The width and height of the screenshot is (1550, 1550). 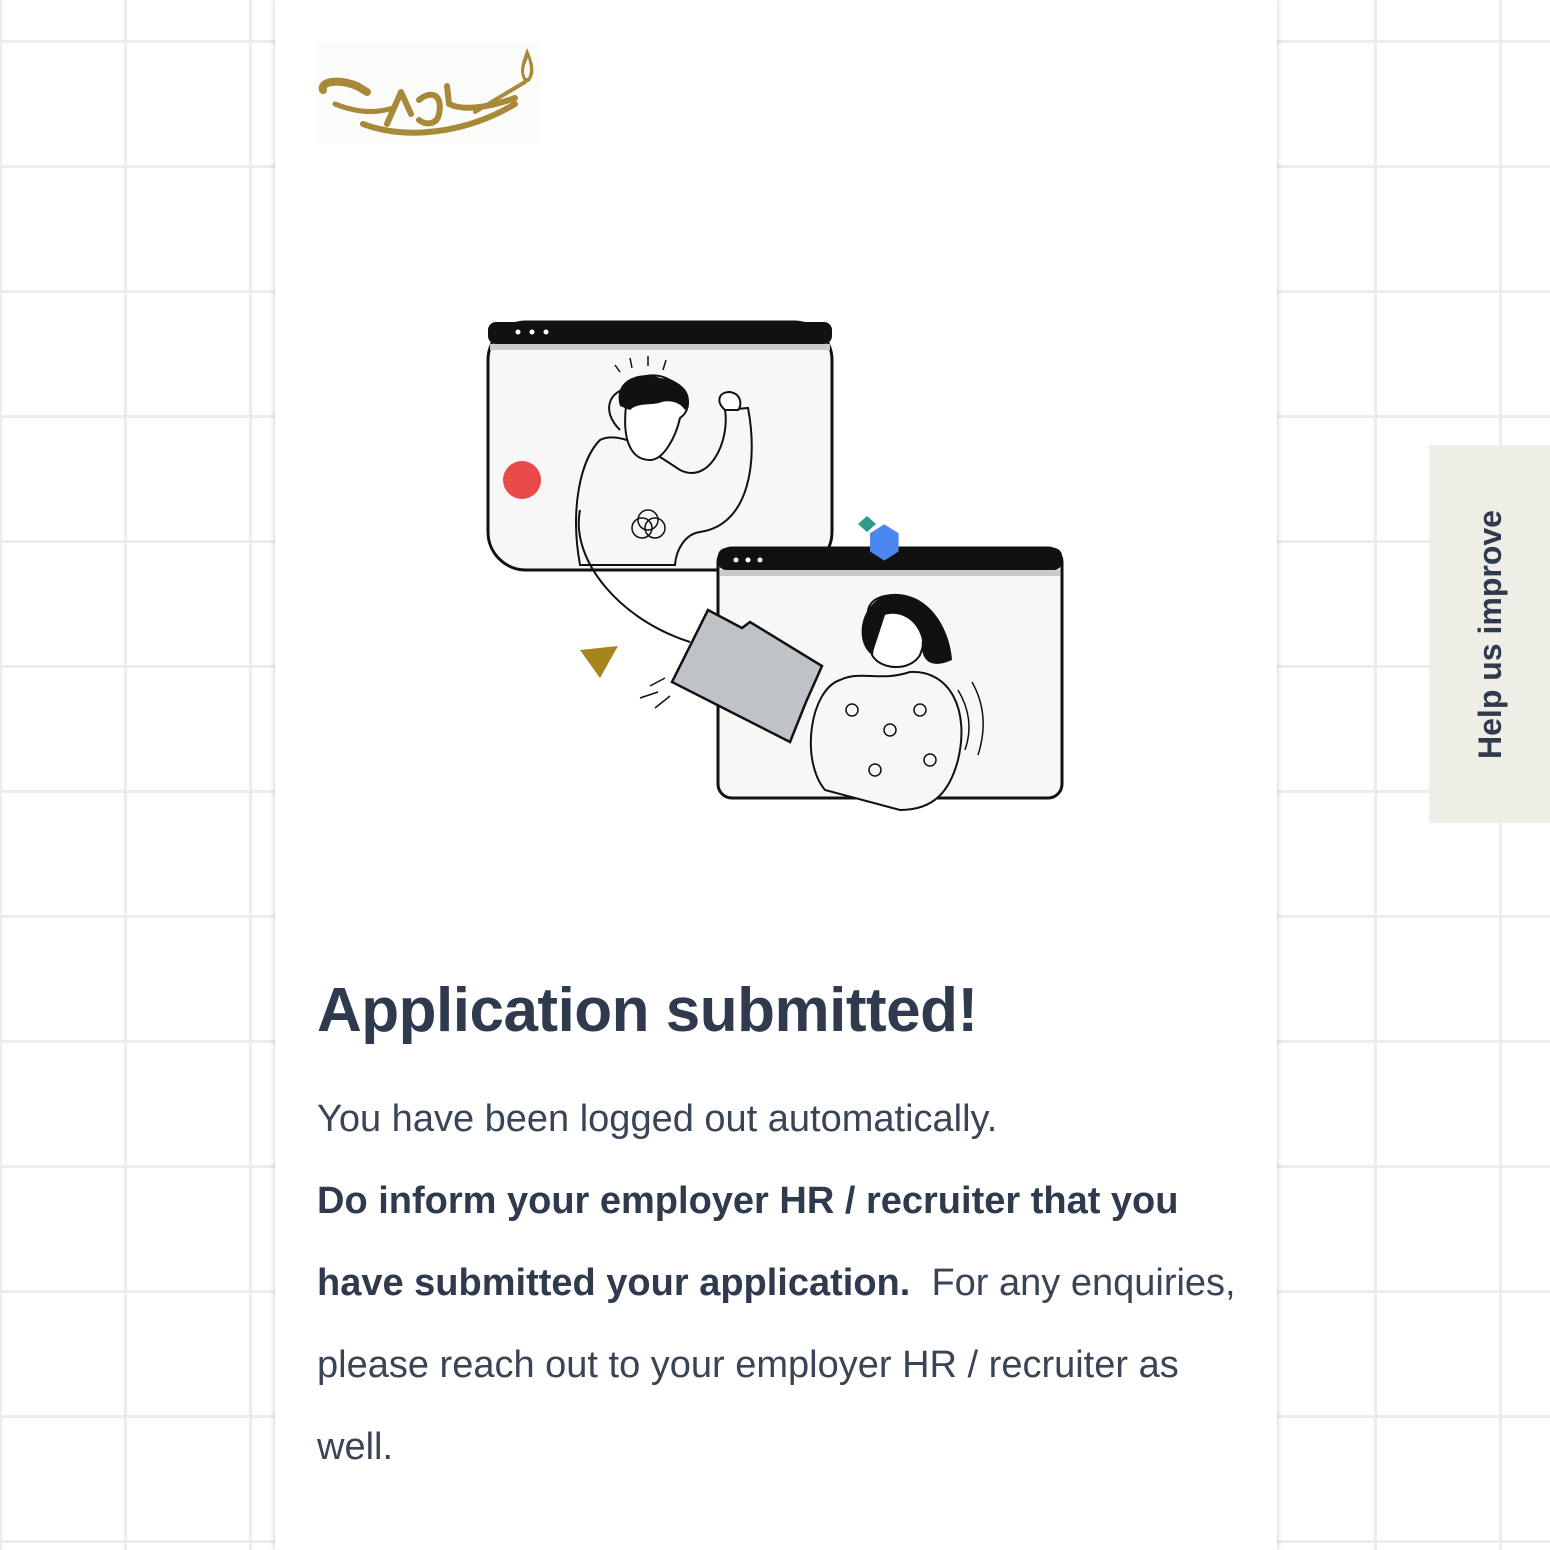 I want to click on page-title: Application submitted!, so click(x=647, y=1010).